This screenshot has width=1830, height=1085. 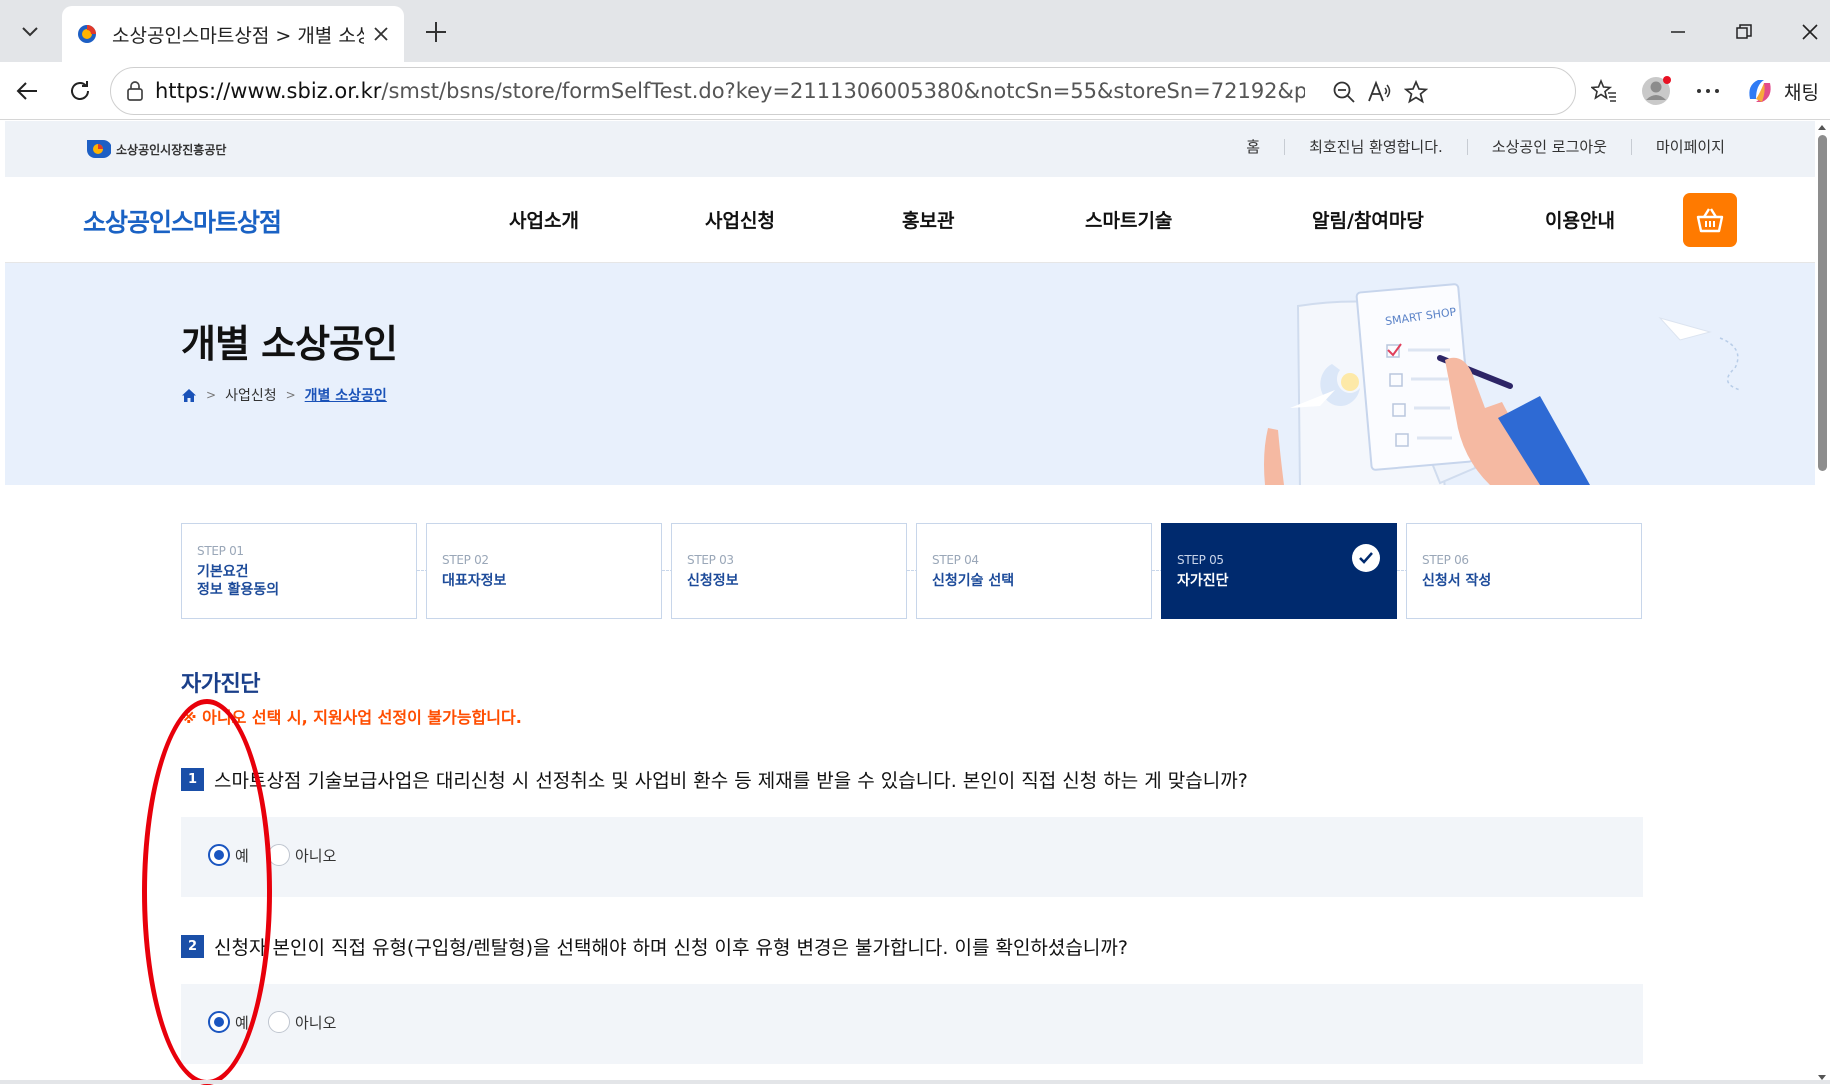 I want to click on restore-icon, so click(x=1744, y=31).